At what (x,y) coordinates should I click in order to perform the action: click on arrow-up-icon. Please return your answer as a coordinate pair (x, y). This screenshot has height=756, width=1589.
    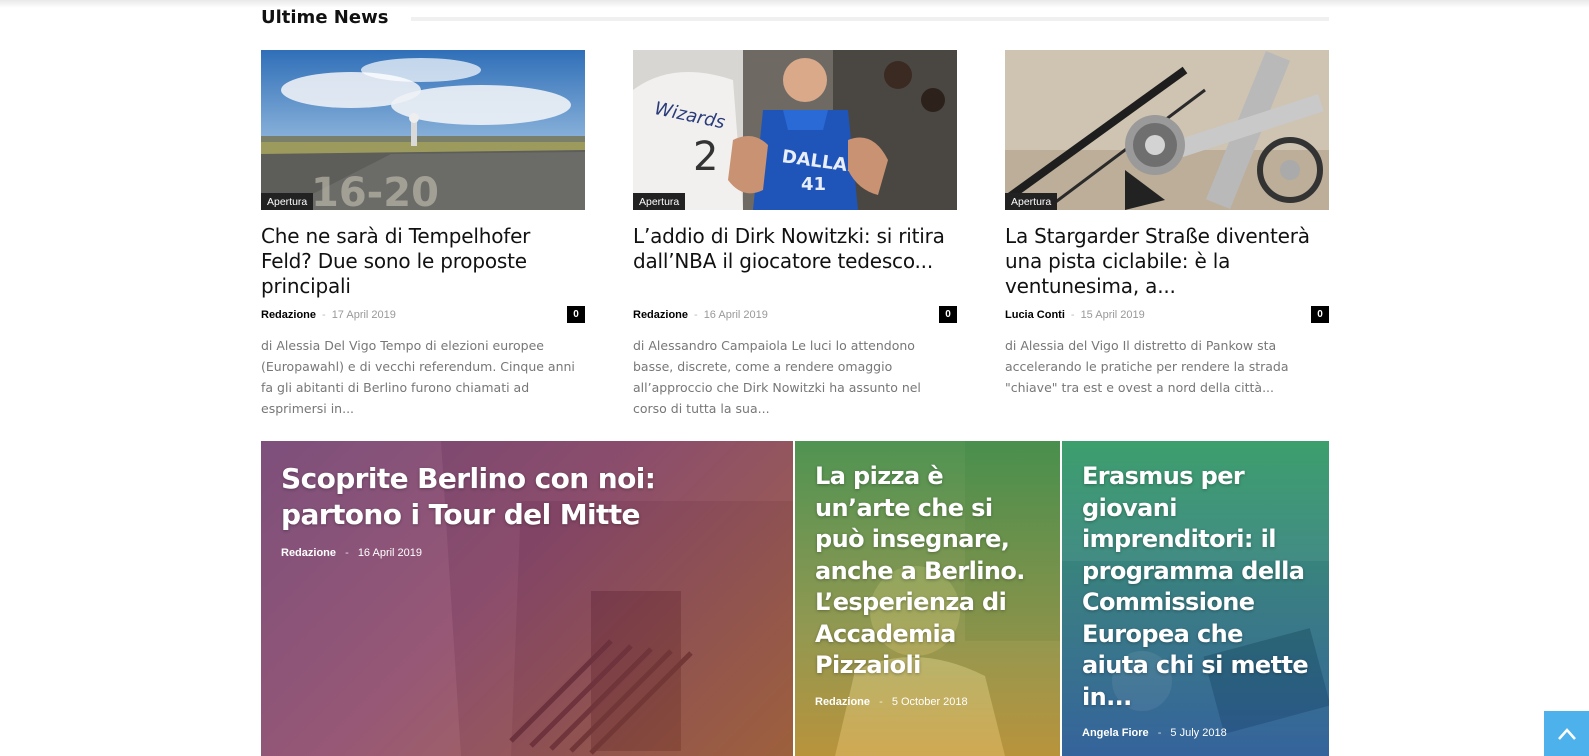
    Looking at the image, I should click on (1566, 733).